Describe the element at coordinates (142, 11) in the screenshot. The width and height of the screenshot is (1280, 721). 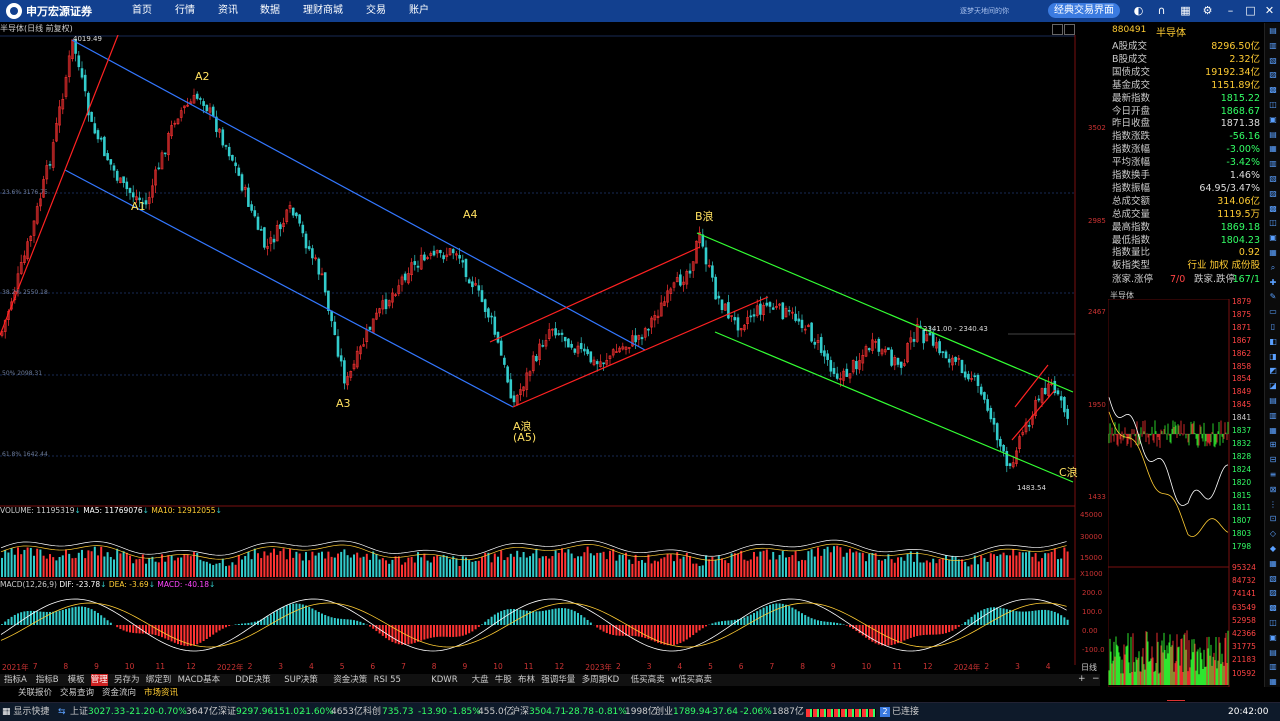
I see `nav-home: 首页` at that location.